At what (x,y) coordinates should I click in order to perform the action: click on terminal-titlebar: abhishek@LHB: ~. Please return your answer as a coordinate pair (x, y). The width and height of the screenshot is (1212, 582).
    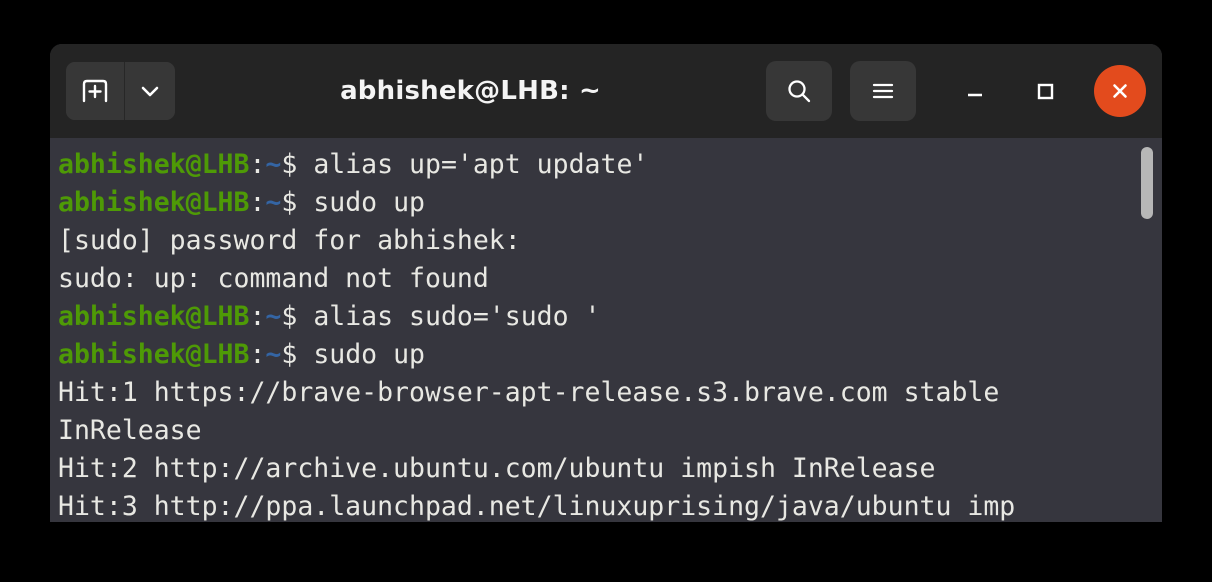
    Looking at the image, I should click on (606, 91).